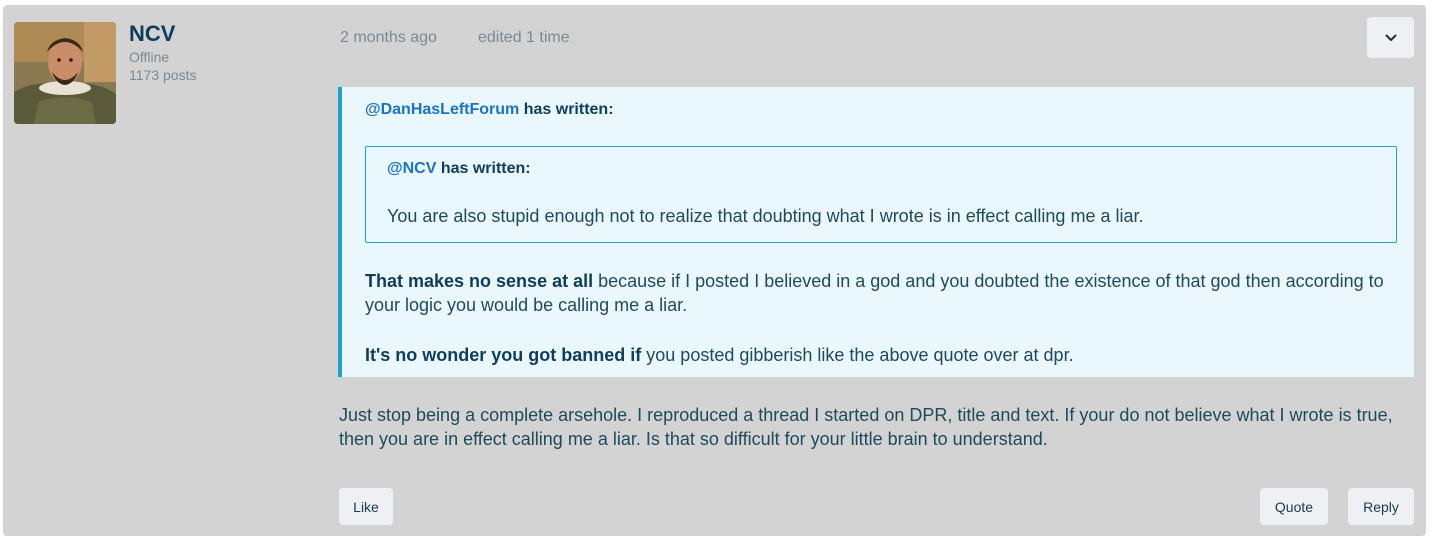 Image resolution: width=1430 pixels, height=538 pixels. Describe the element at coordinates (524, 38) in the screenshot. I see `edited-indicator: edited 1 time` at that location.